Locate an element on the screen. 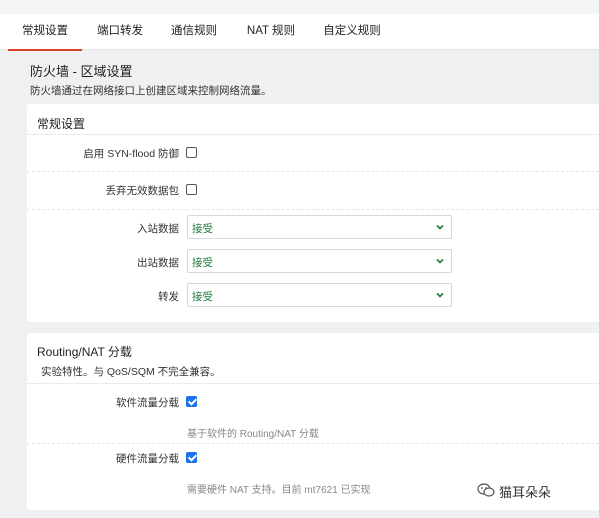  forward-select-value: 接受 is located at coordinates (202, 297).